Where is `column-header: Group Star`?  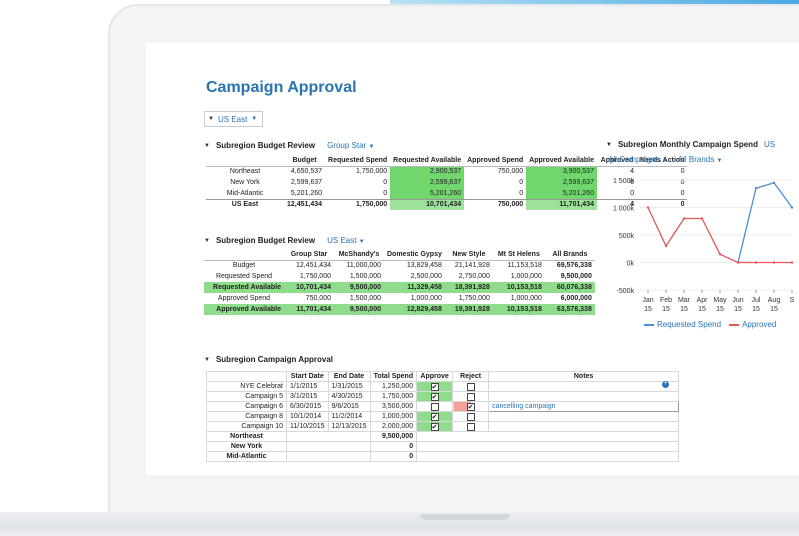 column-header: Group Star is located at coordinates (309, 255).